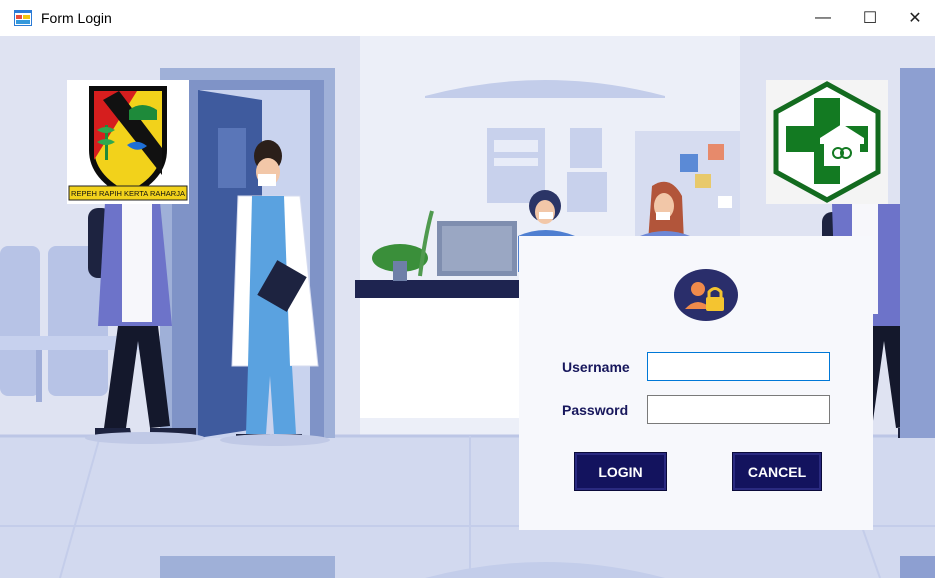  Describe the element at coordinates (128, 193) in the screenshot. I see `logo-motto-text: REPEH RAPIH KERTA RAHARJA` at that location.